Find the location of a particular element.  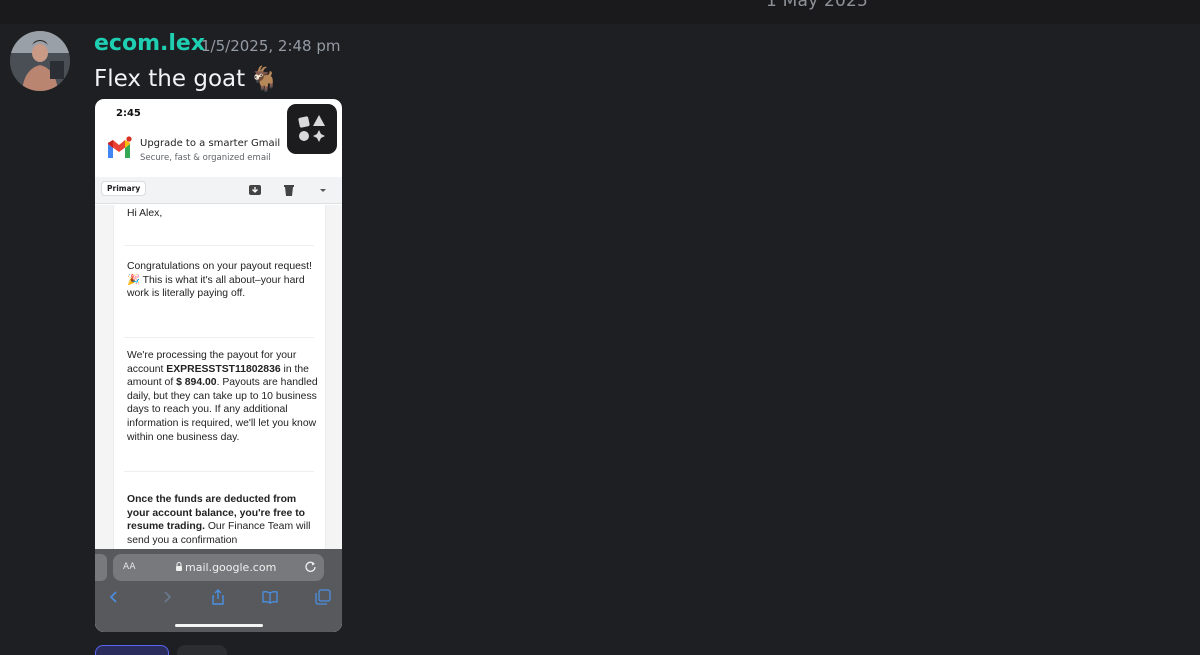

browser-bar: AA mail.google.com is located at coordinates (218, 590).